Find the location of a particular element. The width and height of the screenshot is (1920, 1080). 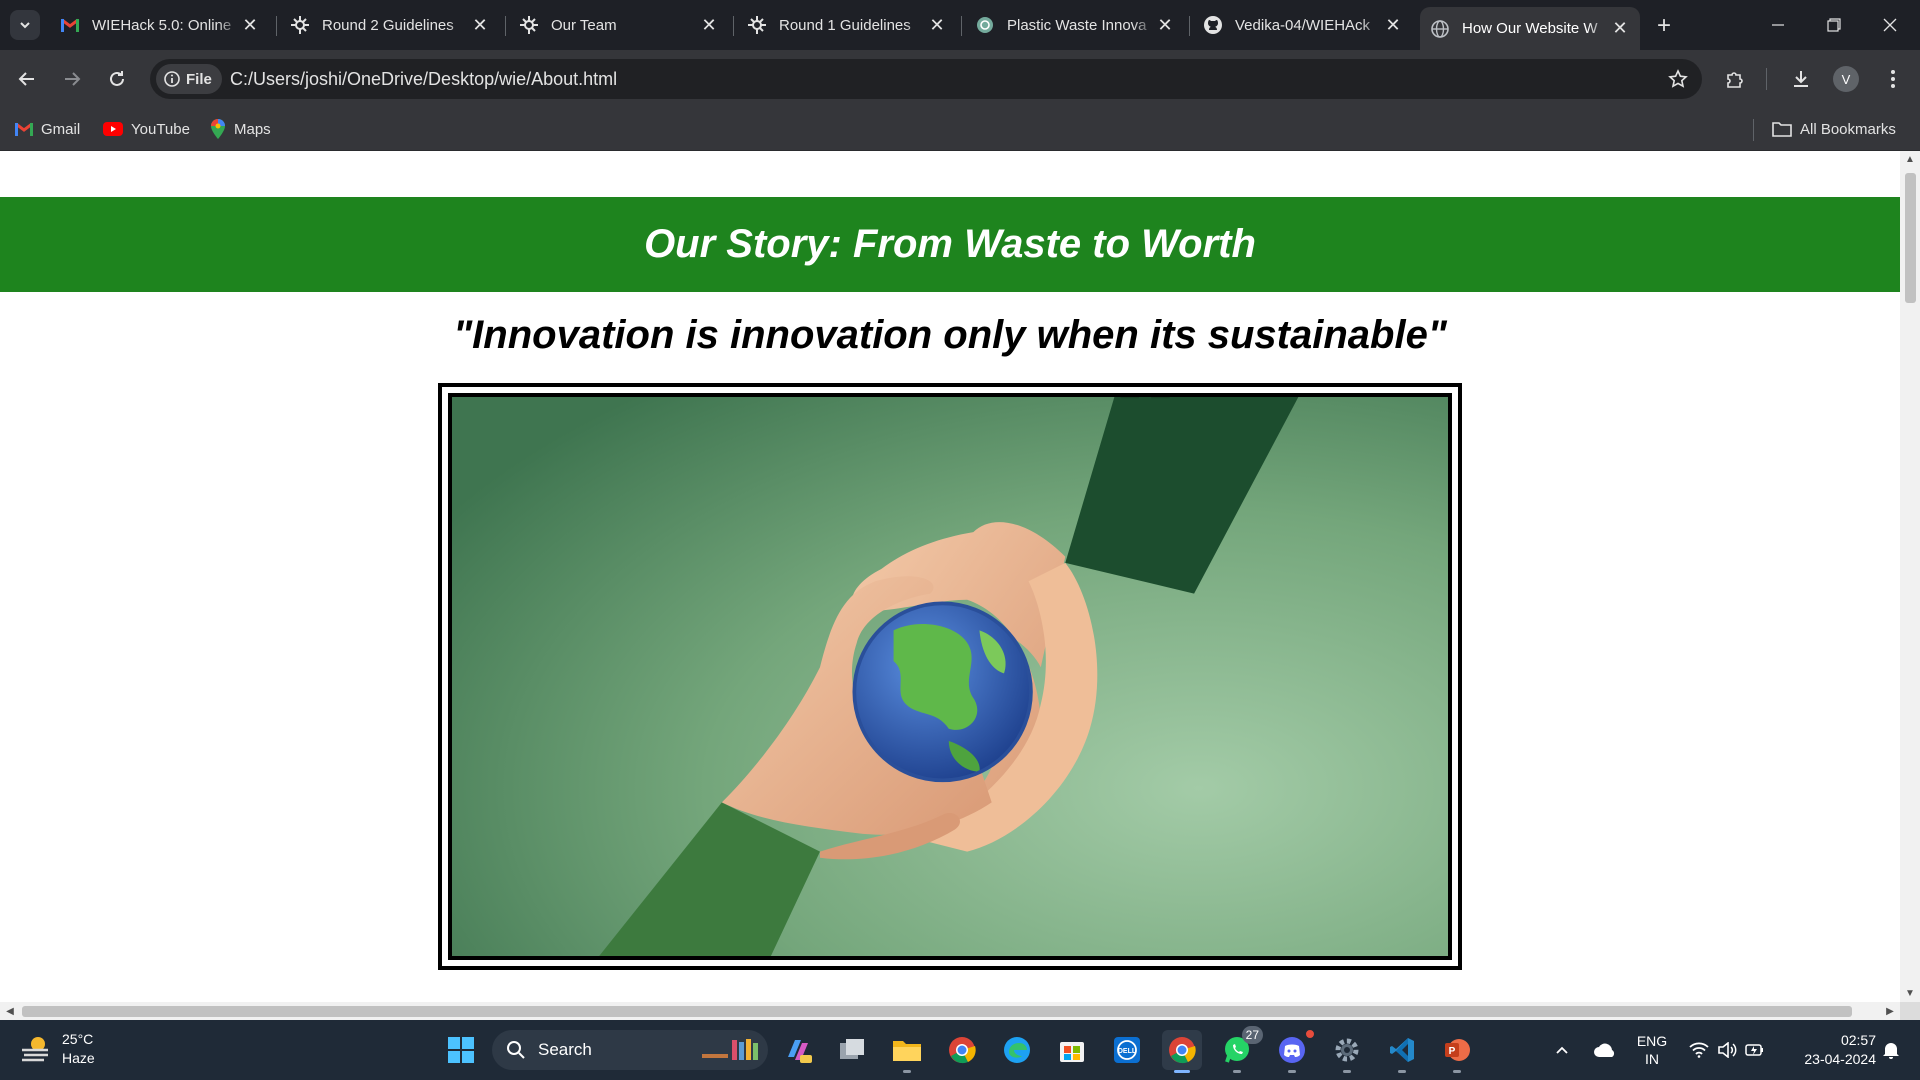

horizontal-scrollbar: ◀ ▶ is located at coordinates (950, 1011).